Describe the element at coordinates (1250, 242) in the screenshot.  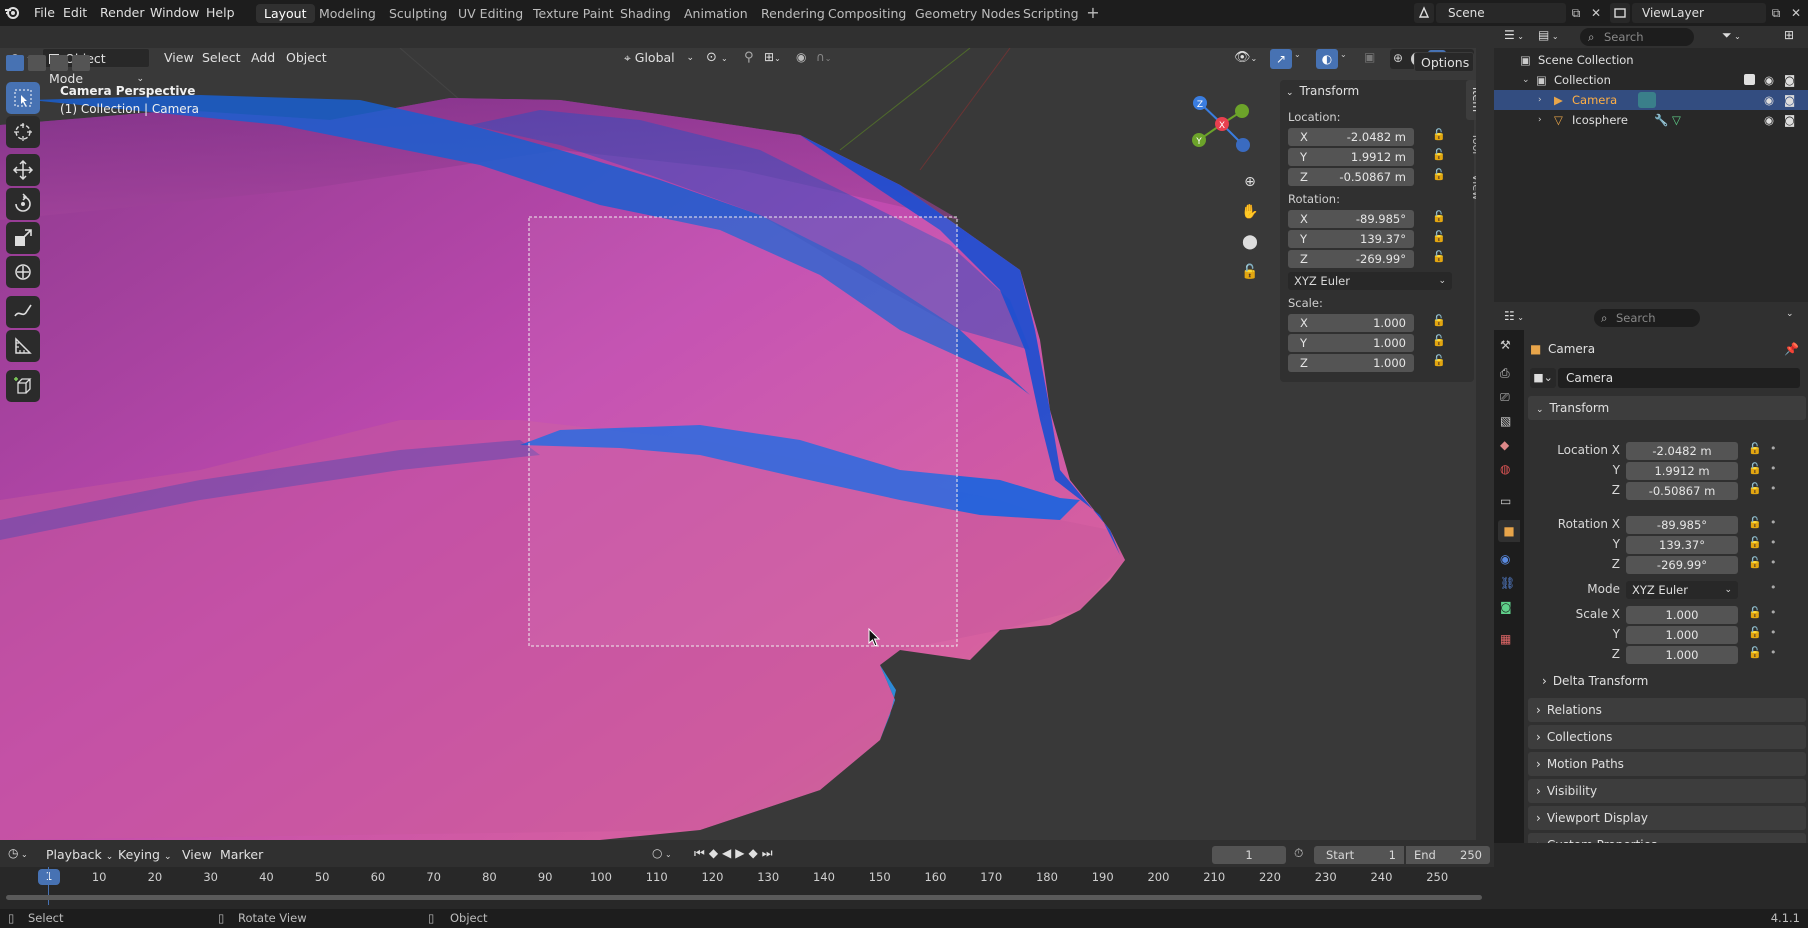
I see `camera-view-icon: ⬤` at that location.